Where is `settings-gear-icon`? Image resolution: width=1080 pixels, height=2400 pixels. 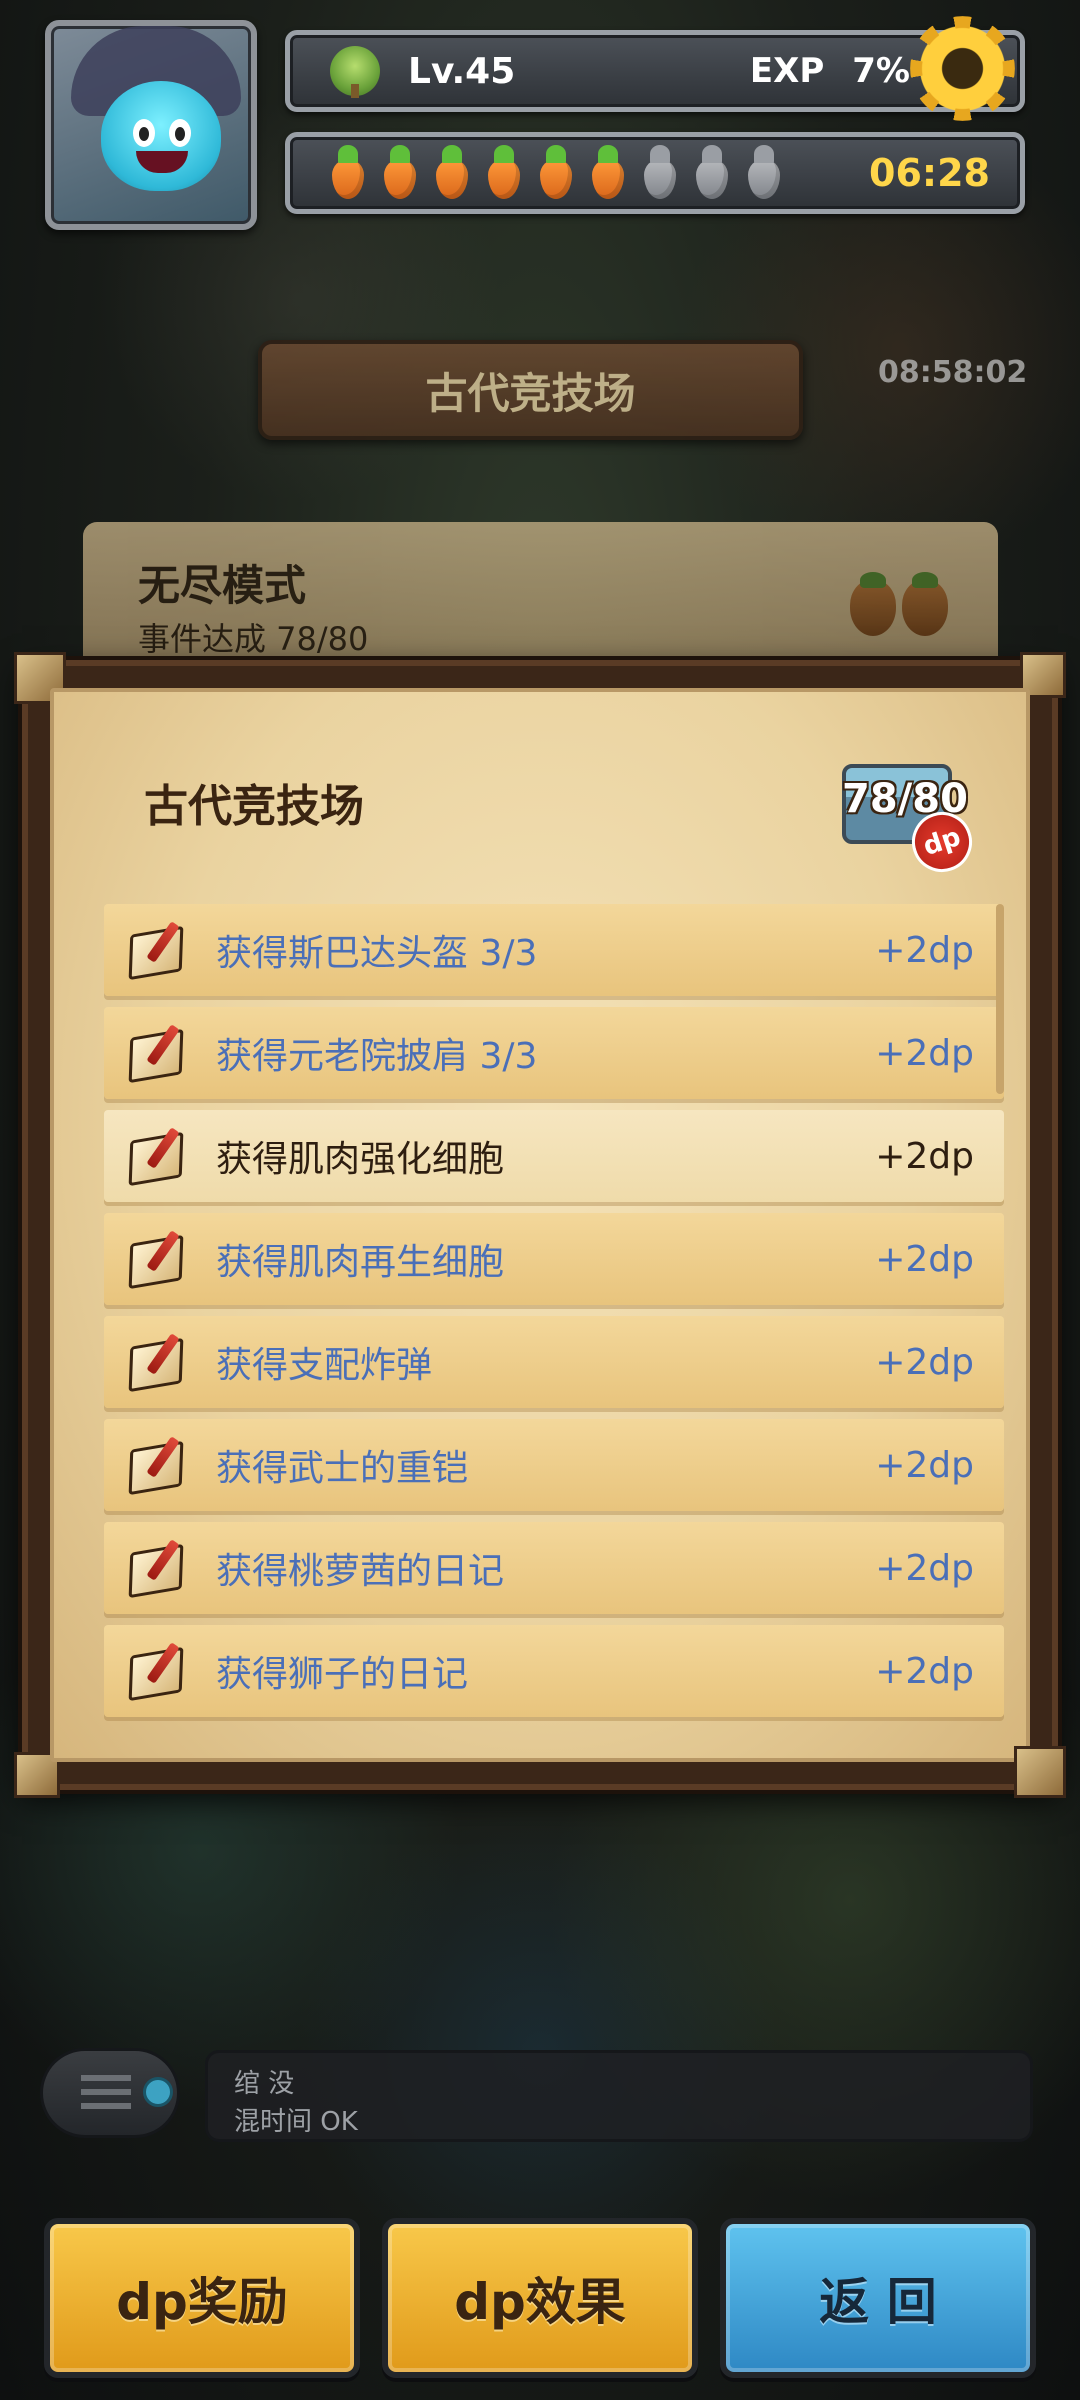 settings-gear-icon is located at coordinates (962, 68).